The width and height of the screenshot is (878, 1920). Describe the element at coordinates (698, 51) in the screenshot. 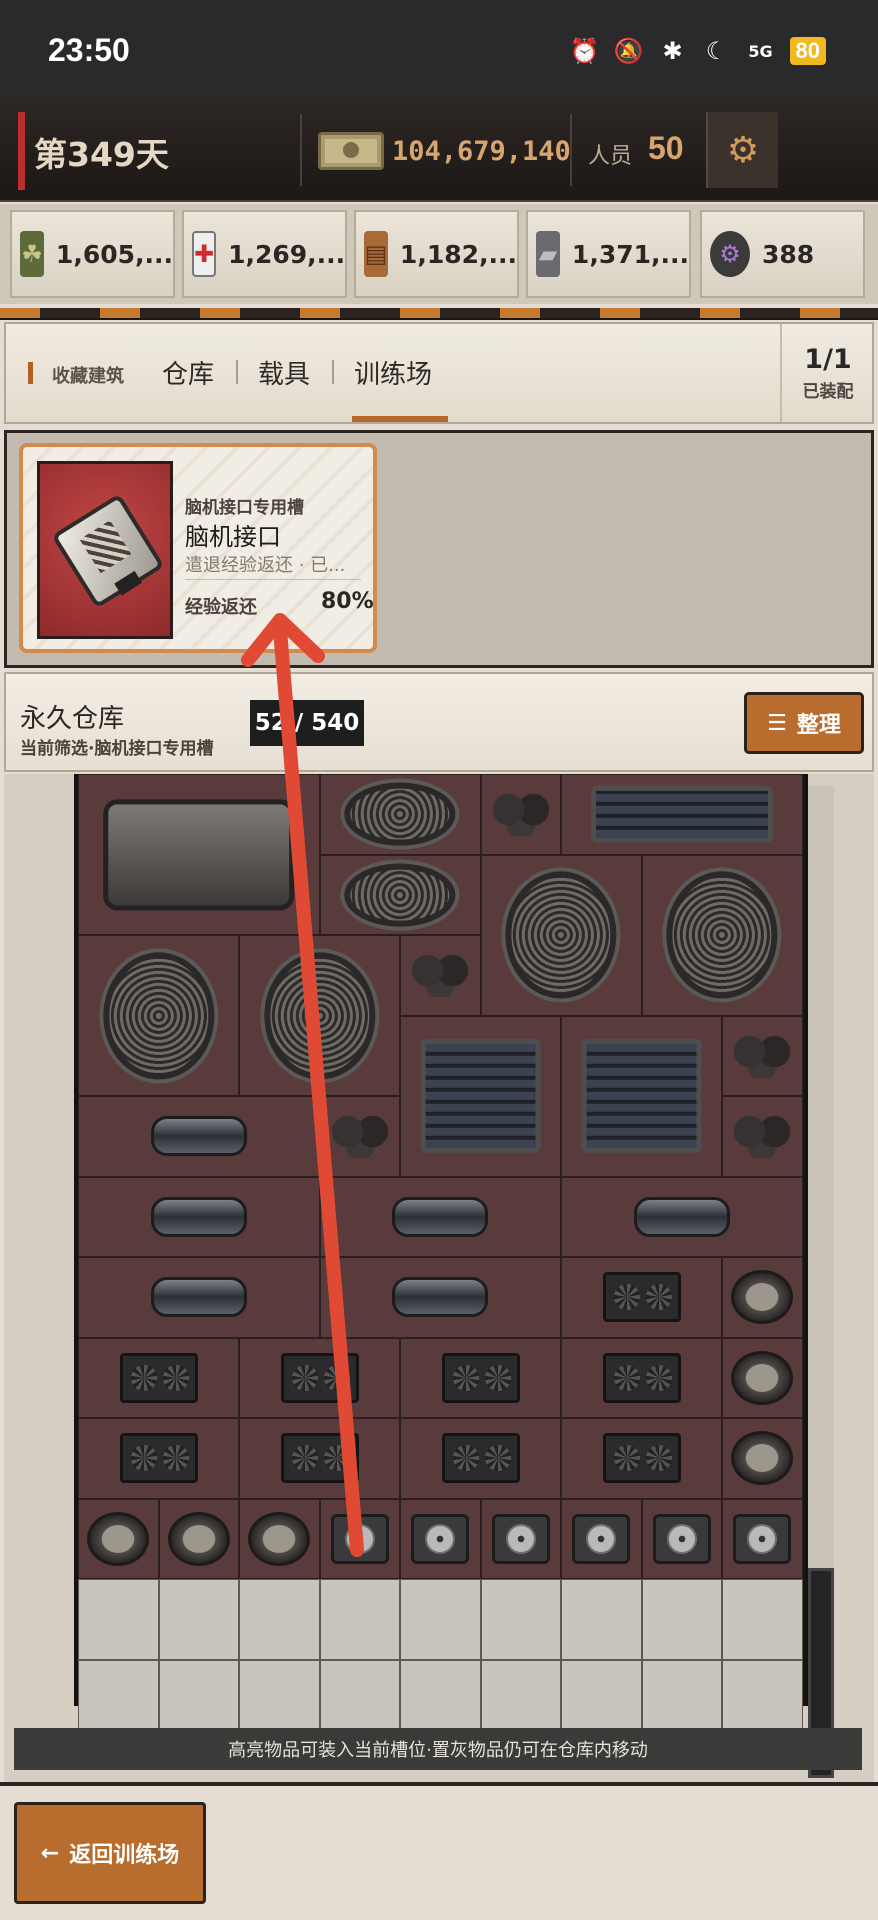

I see `status-icons: ⏰ 🔕 ✱ ☾ 5G 80` at that location.